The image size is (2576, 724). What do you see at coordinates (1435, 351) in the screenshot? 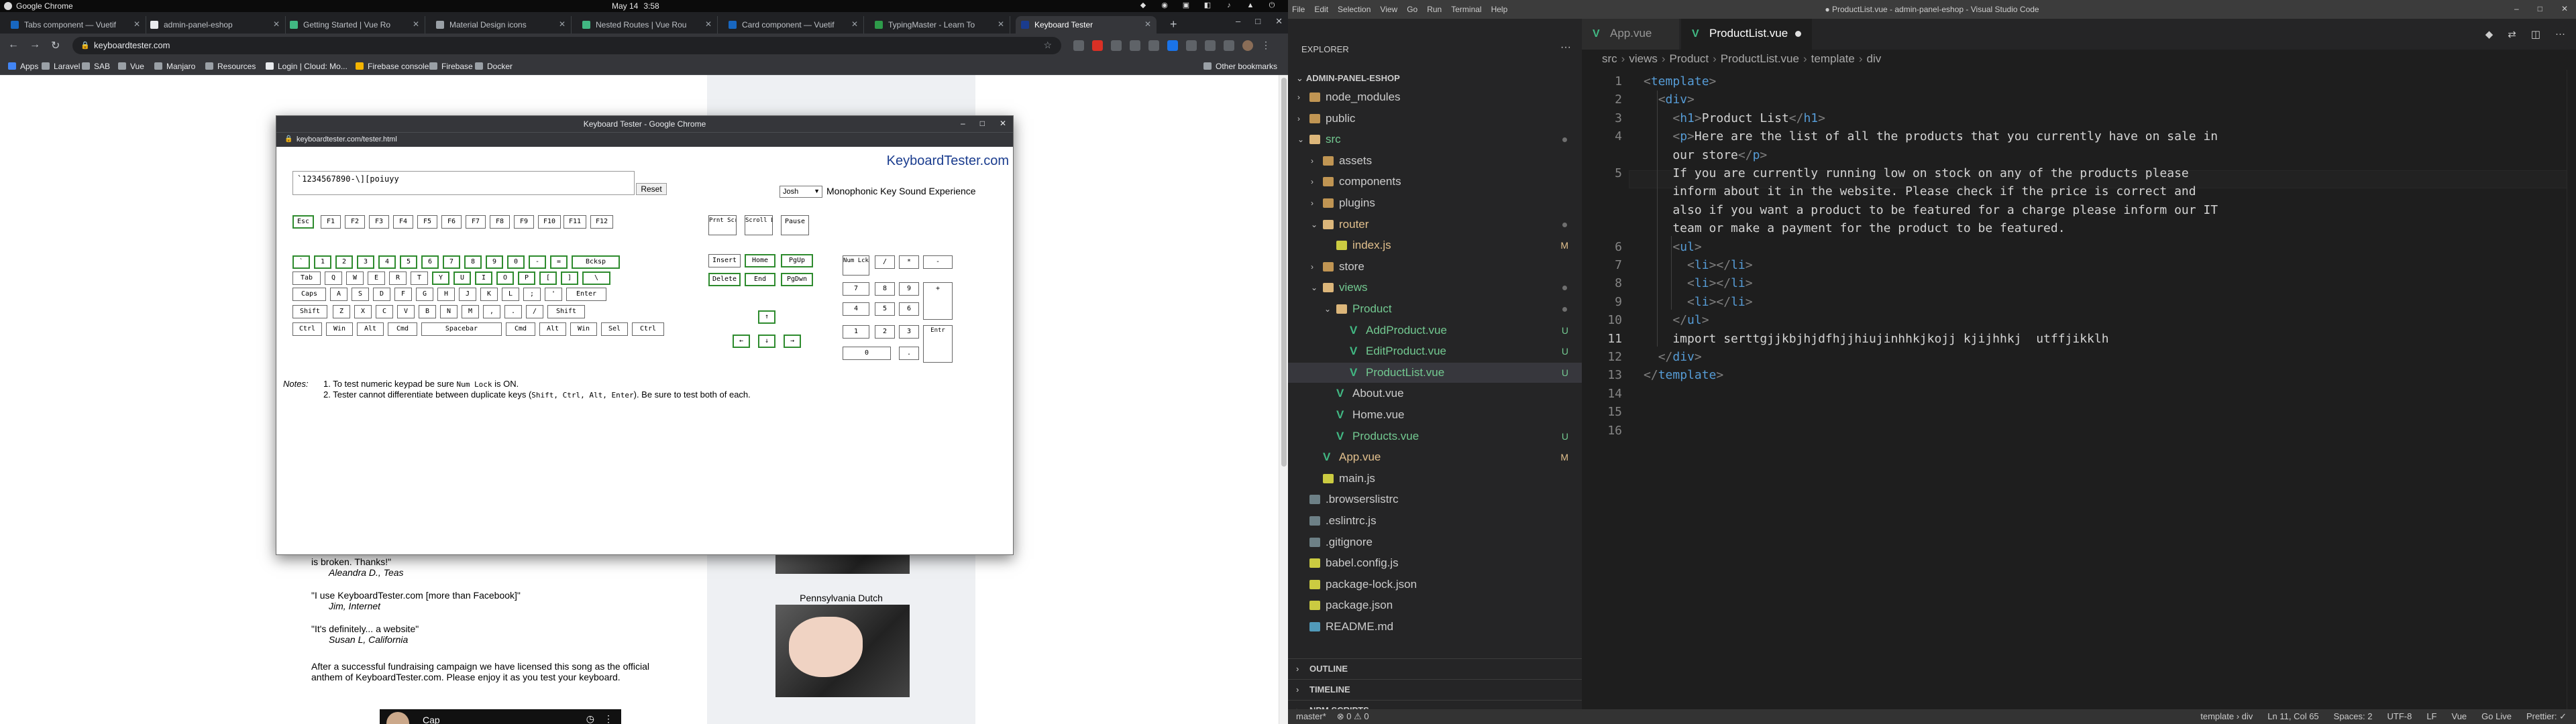
I see `tree-item-editproduct-vue: V EditProduct.vue U` at bounding box center [1435, 351].